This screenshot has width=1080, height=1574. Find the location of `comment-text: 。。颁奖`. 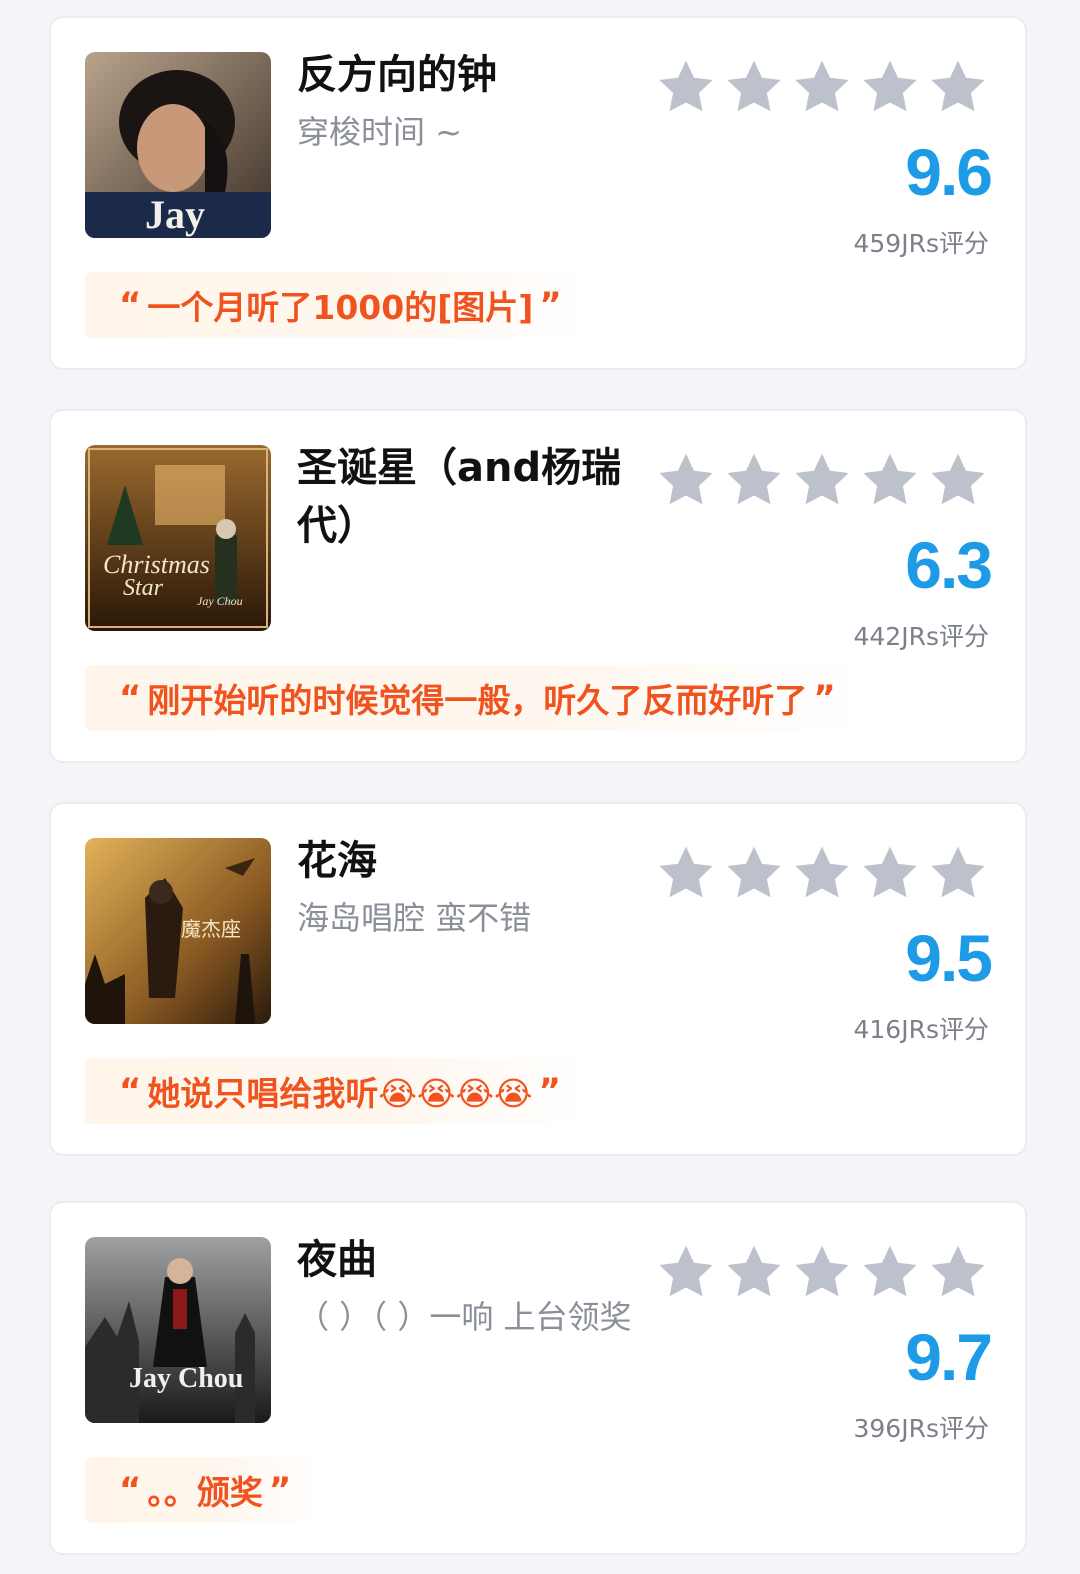

comment-text: 。。颁奖 is located at coordinates (205, 1492).